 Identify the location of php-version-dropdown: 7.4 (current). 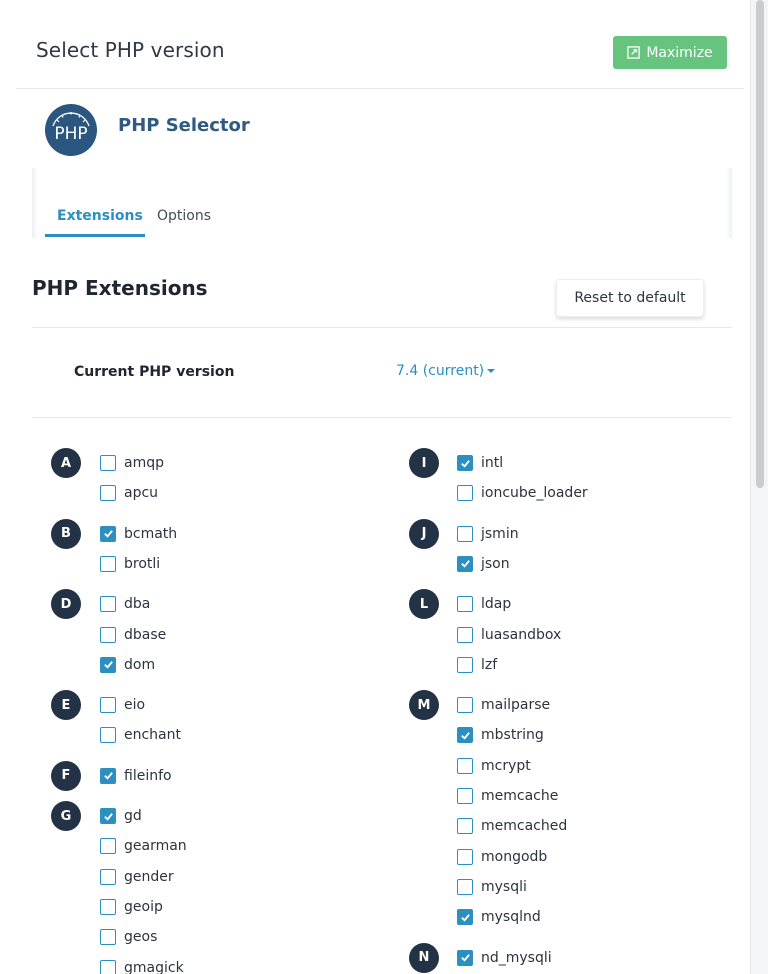
(446, 371).